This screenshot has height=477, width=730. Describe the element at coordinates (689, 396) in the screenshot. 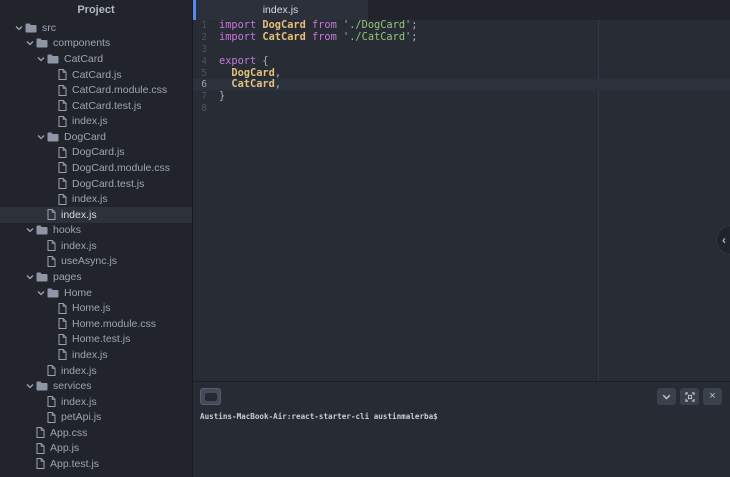

I see `terminal-maximize-button` at that location.